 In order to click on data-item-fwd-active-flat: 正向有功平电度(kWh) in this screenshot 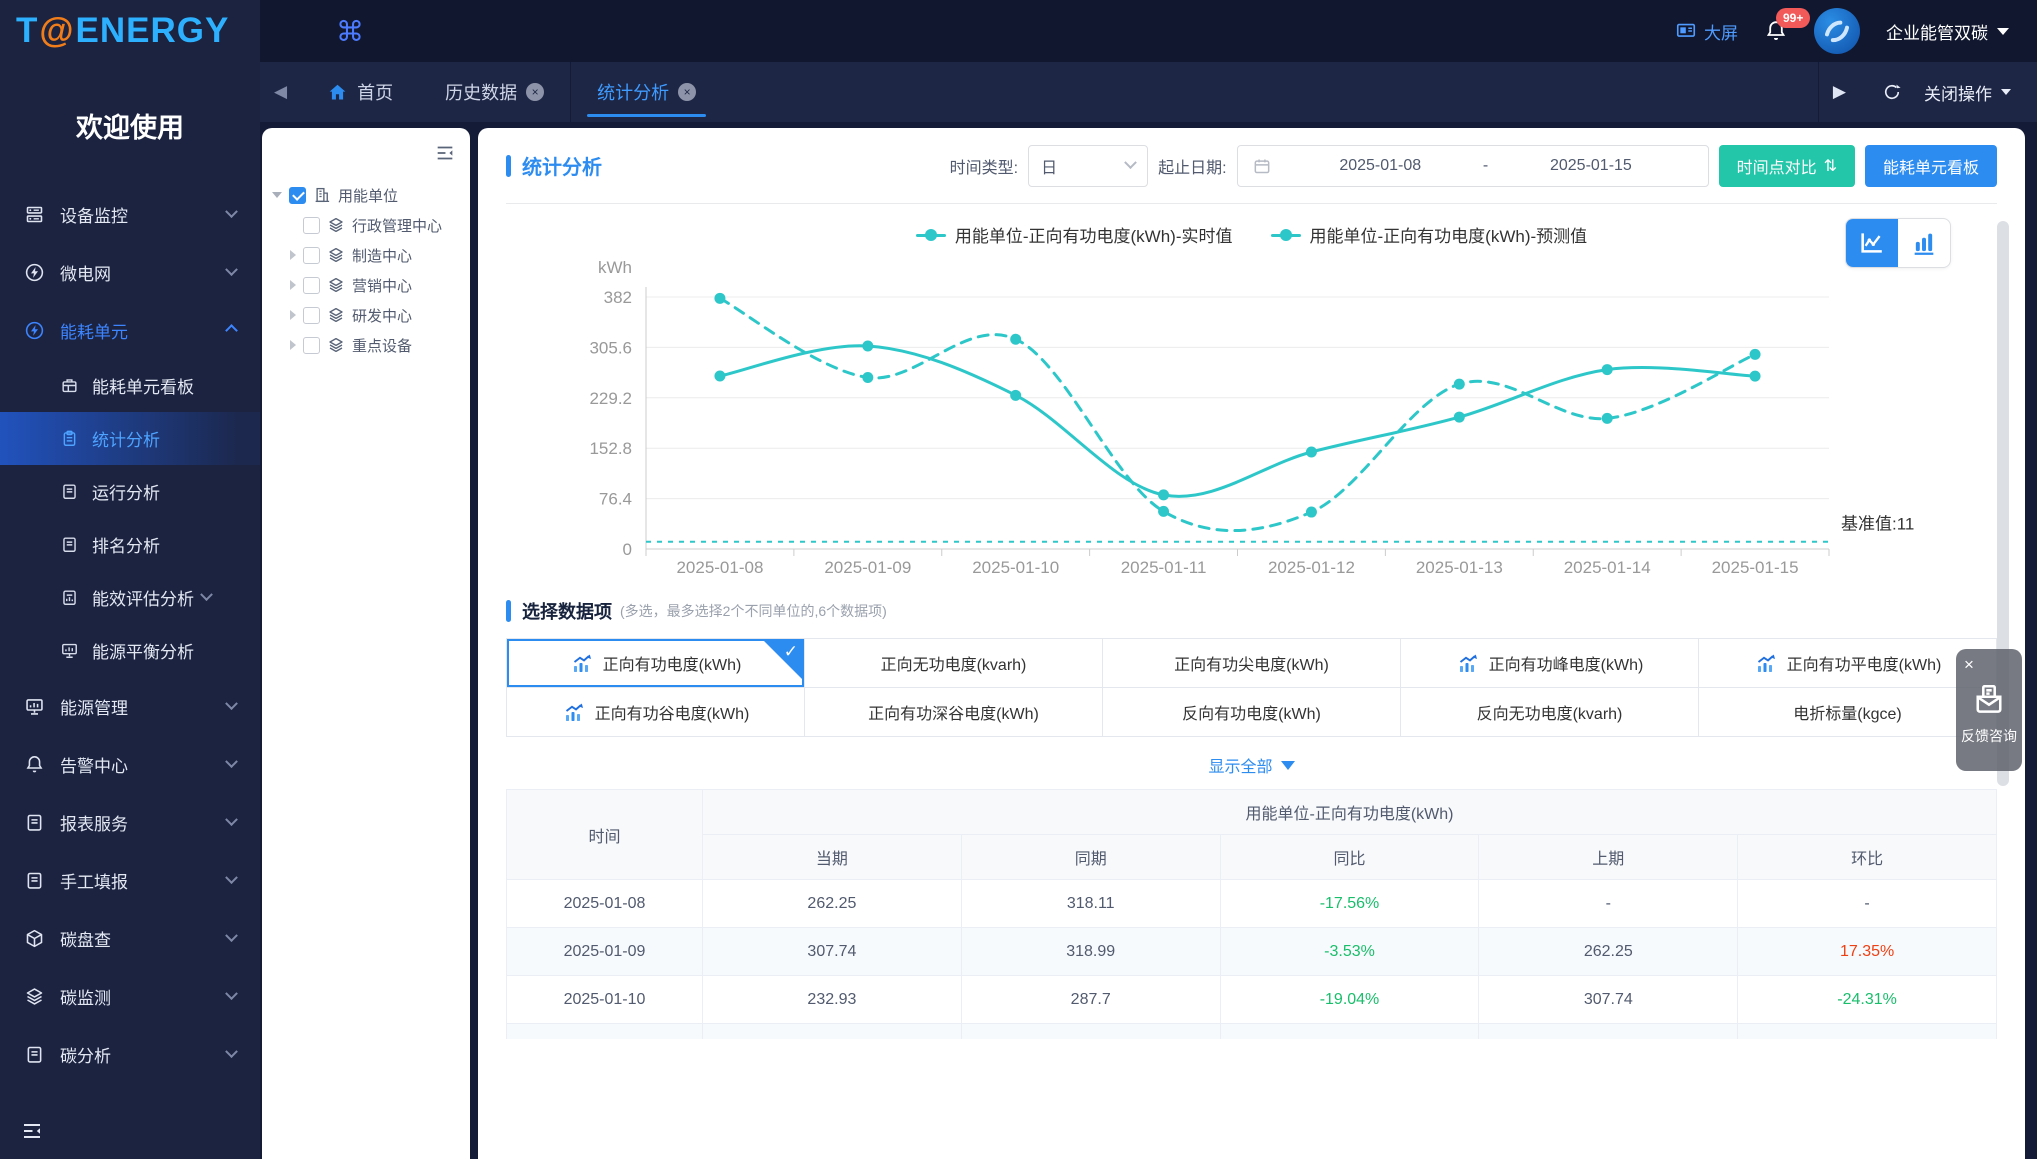, I will do `click(1848, 663)`.